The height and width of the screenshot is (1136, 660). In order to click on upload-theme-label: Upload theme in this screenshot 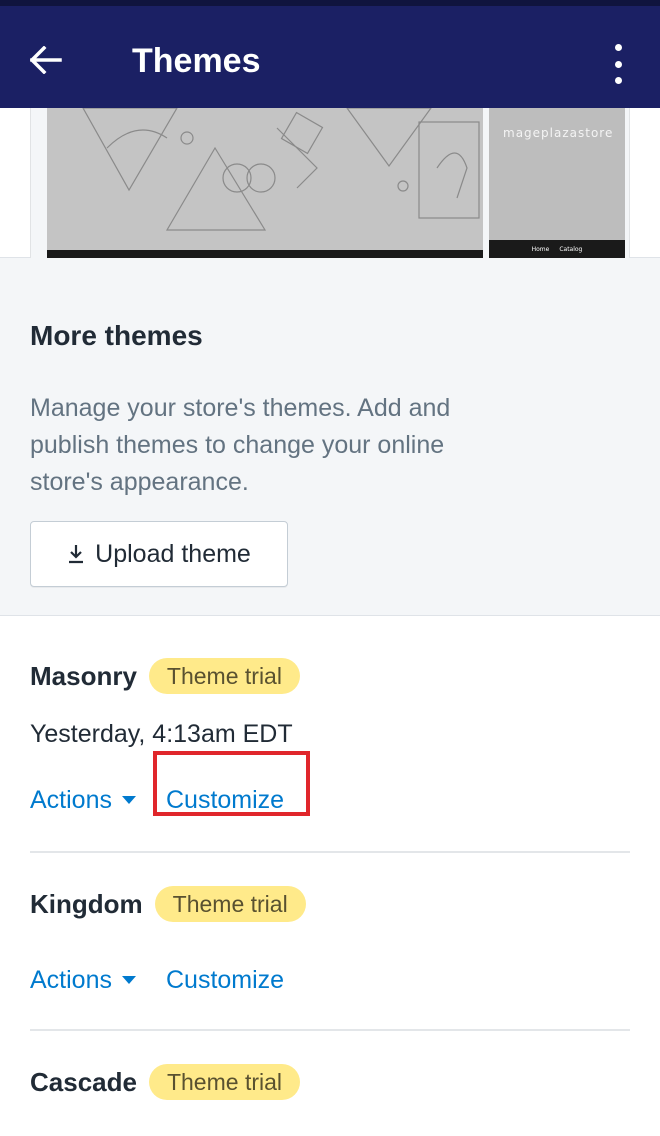, I will do `click(173, 553)`.